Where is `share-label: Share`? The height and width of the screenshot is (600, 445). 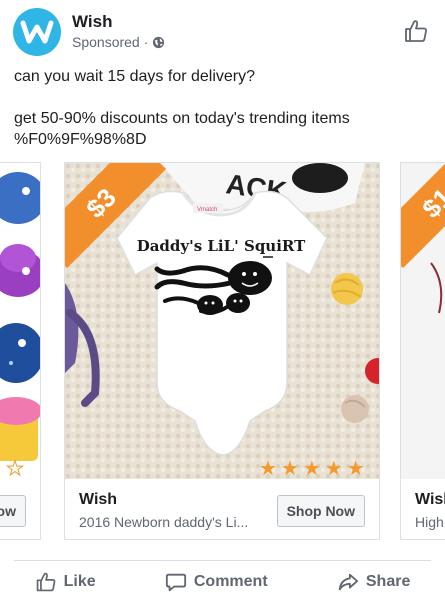 share-label: Share is located at coordinates (388, 581).